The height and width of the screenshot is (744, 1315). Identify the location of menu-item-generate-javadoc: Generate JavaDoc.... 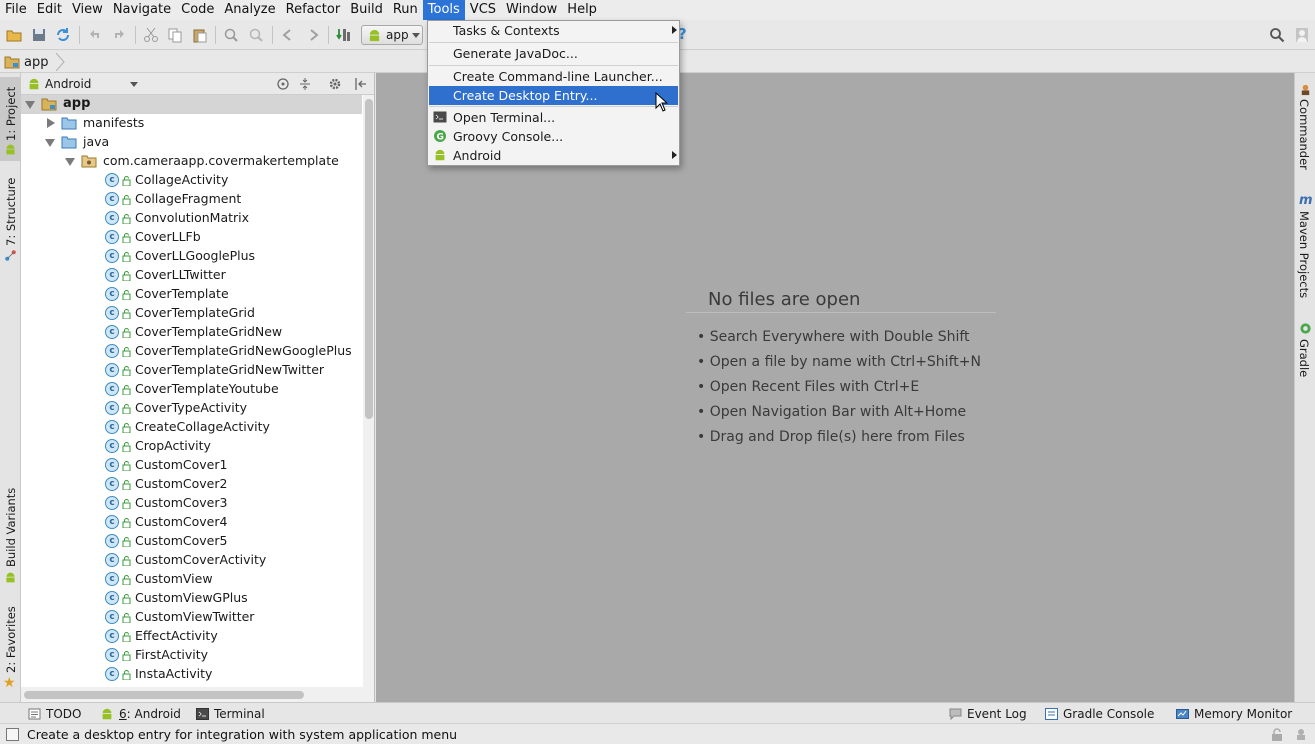
(553, 53).